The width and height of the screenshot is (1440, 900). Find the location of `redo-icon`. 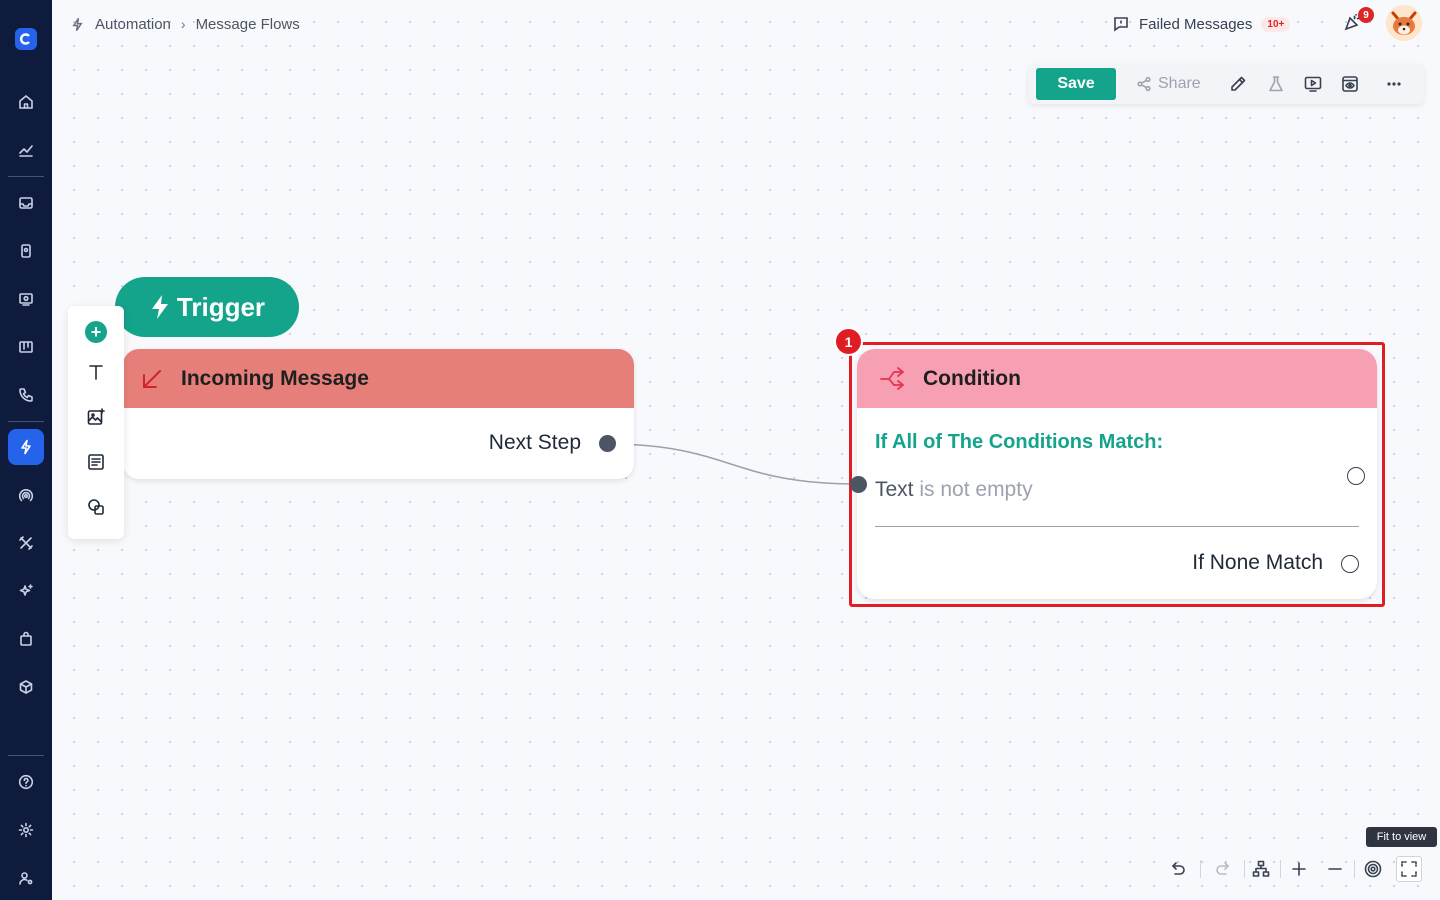

redo-icon is located at coordinates (1223, 869).